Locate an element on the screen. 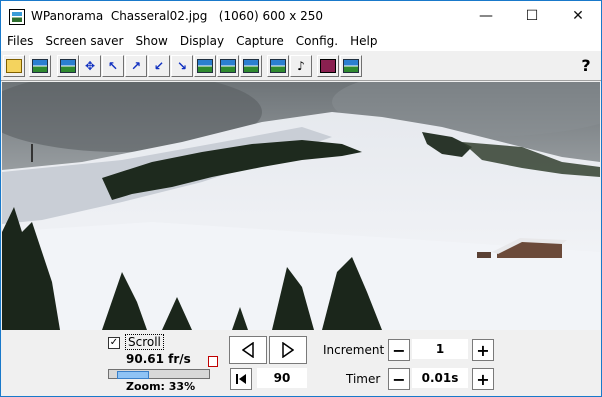 This screenshot has height=397, width=602. picture-help-button is located at coordinates (351, 66).